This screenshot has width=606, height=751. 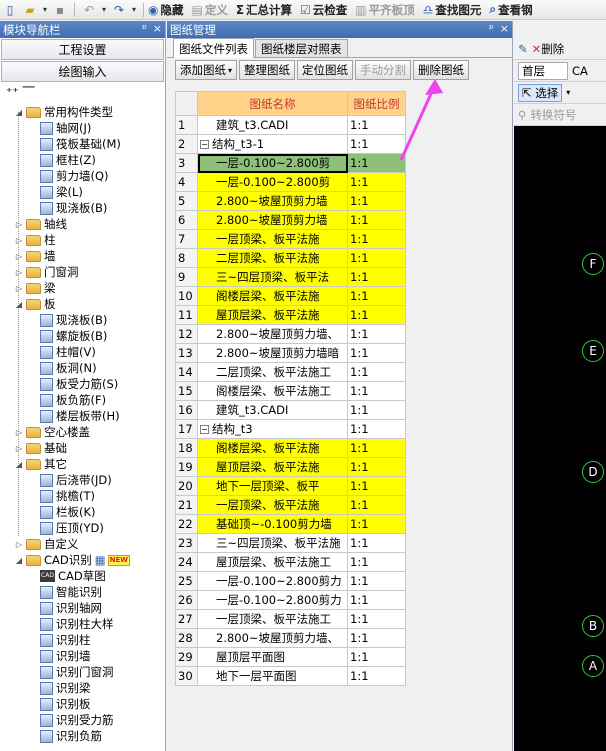 I want to click on axis-marker: B, so click(x=593, y=626).